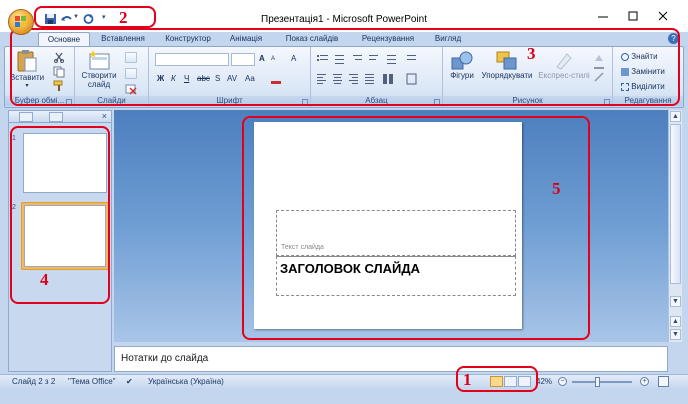  I want to click on annotation-number-3: 3, so click(531, 53).